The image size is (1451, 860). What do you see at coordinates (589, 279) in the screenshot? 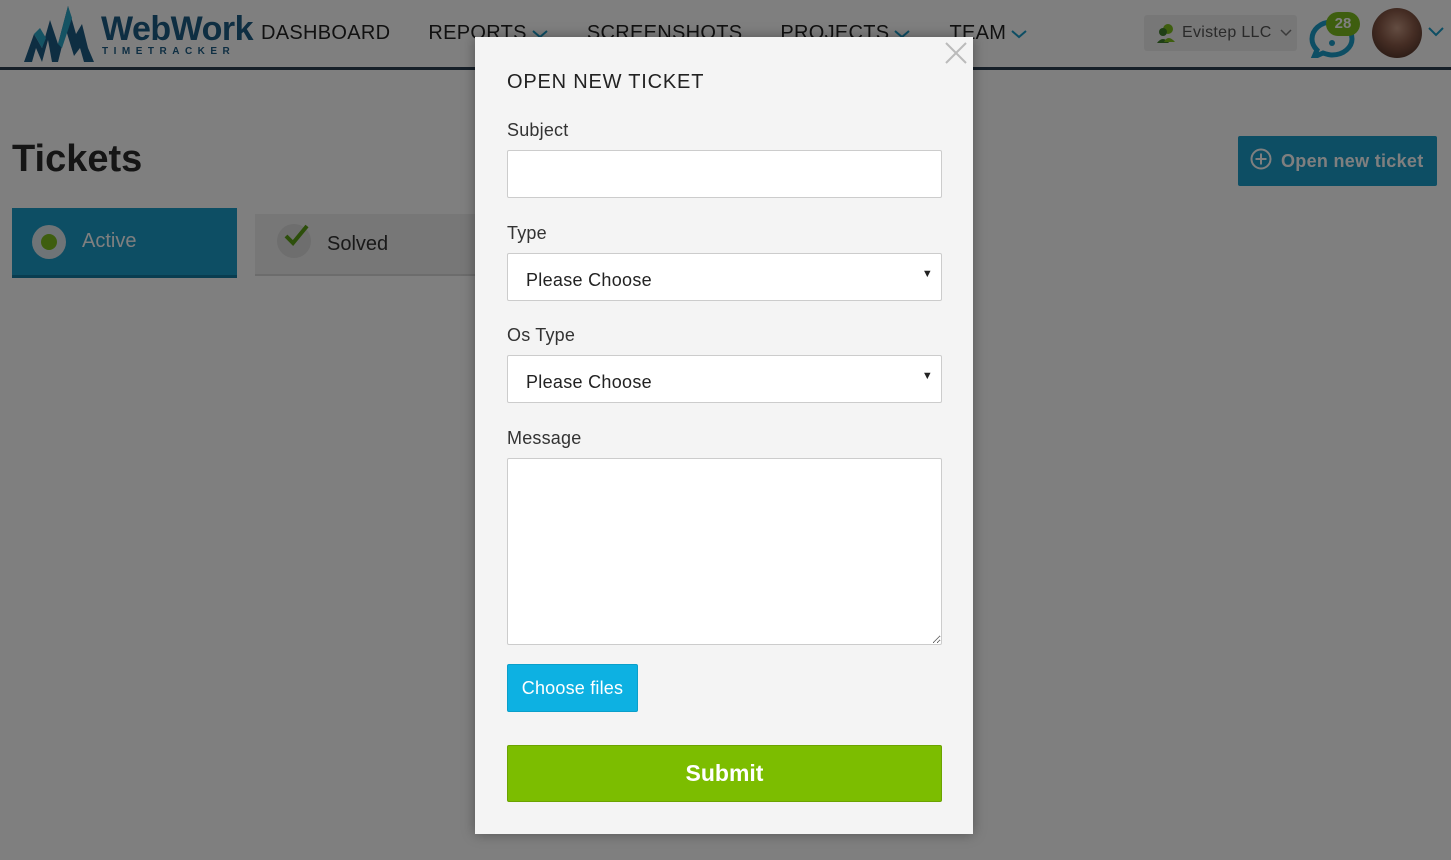
I see `type-select-value: Please Choose` at bounding box center [589, 279].